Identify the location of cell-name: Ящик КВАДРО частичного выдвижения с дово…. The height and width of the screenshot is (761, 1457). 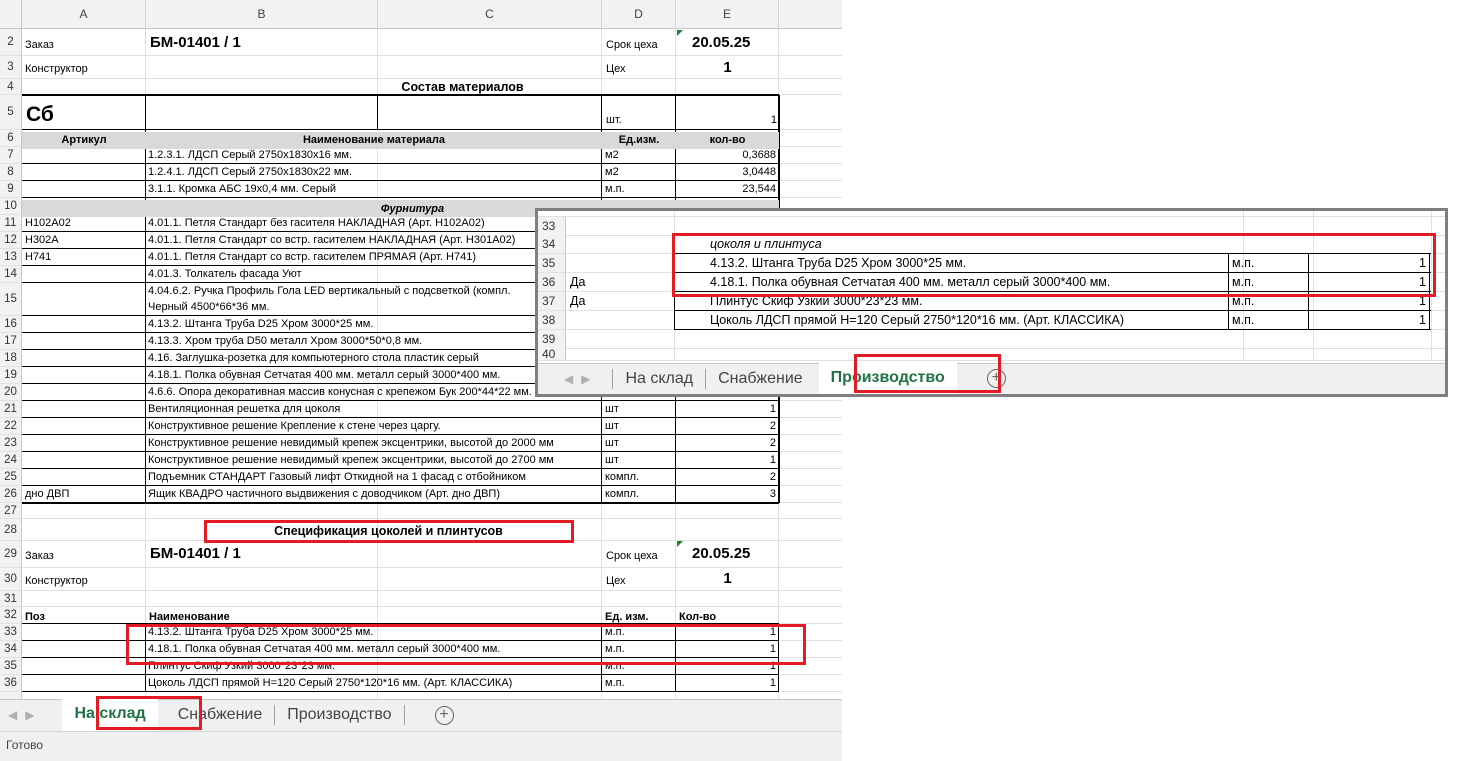
(324, 494).